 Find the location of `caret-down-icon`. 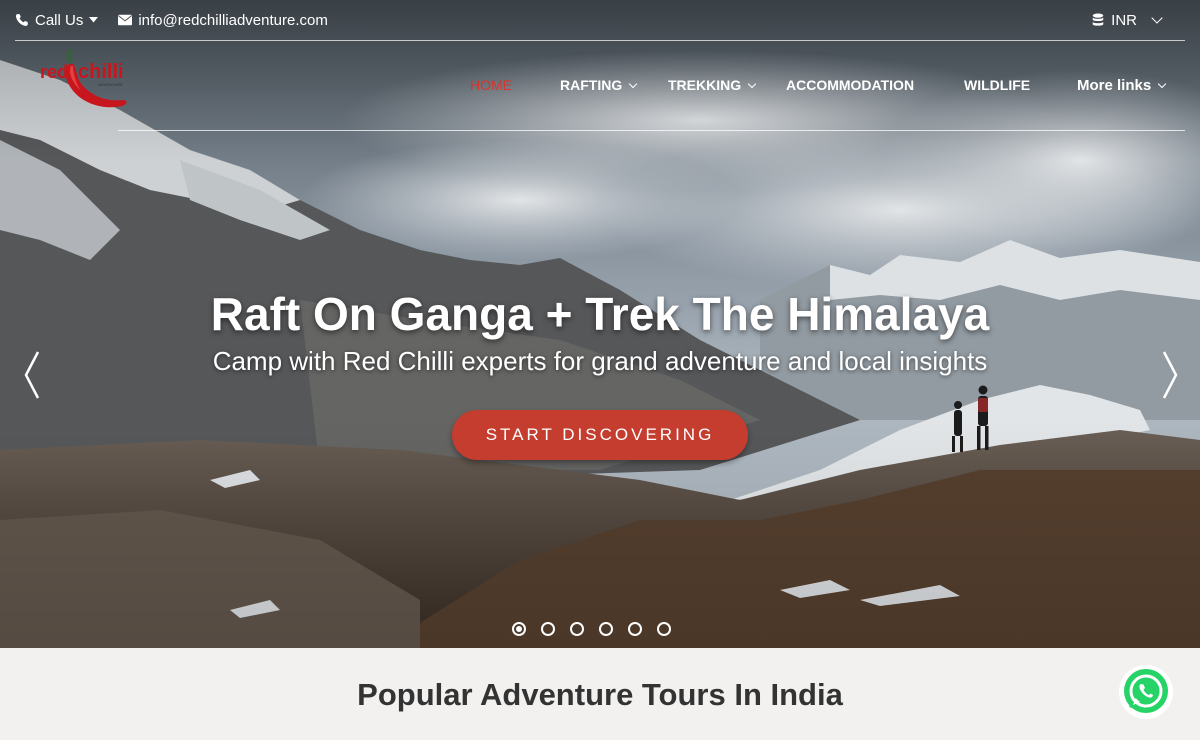

caret-down-icon is located at coordinates (94, 20).